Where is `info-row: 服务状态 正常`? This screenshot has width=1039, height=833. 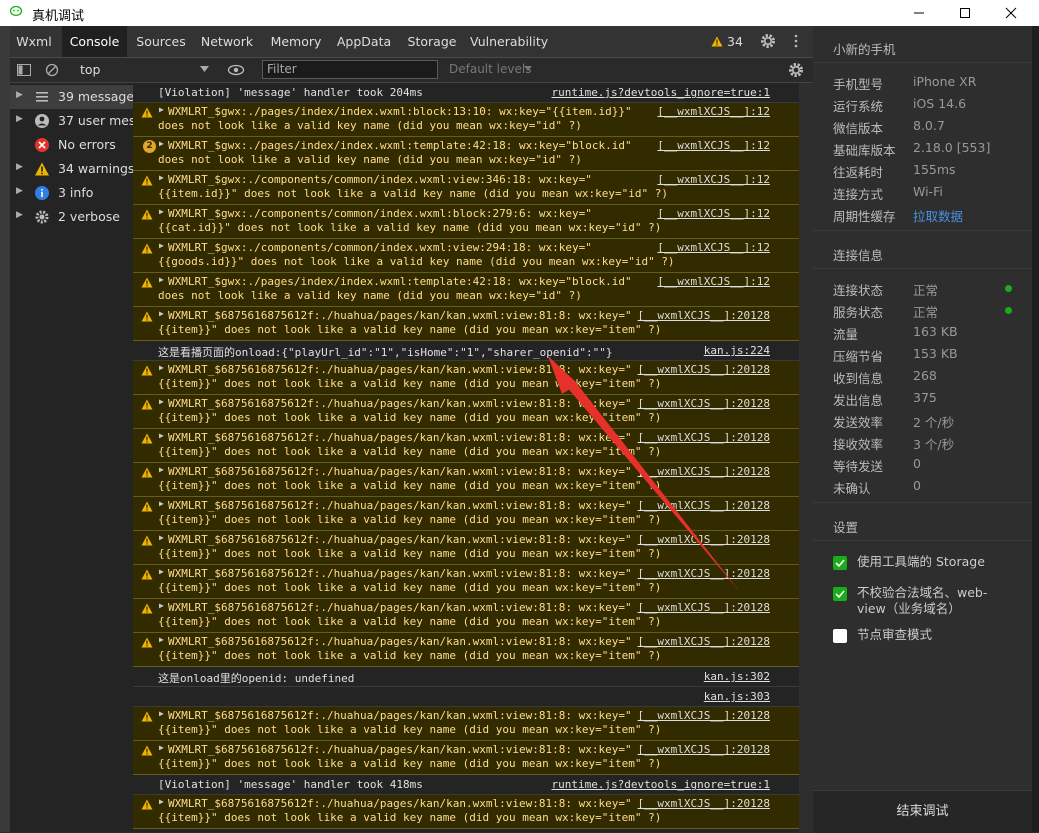 info-row: 服务状态 正常 is located at coordinates (928, 313).